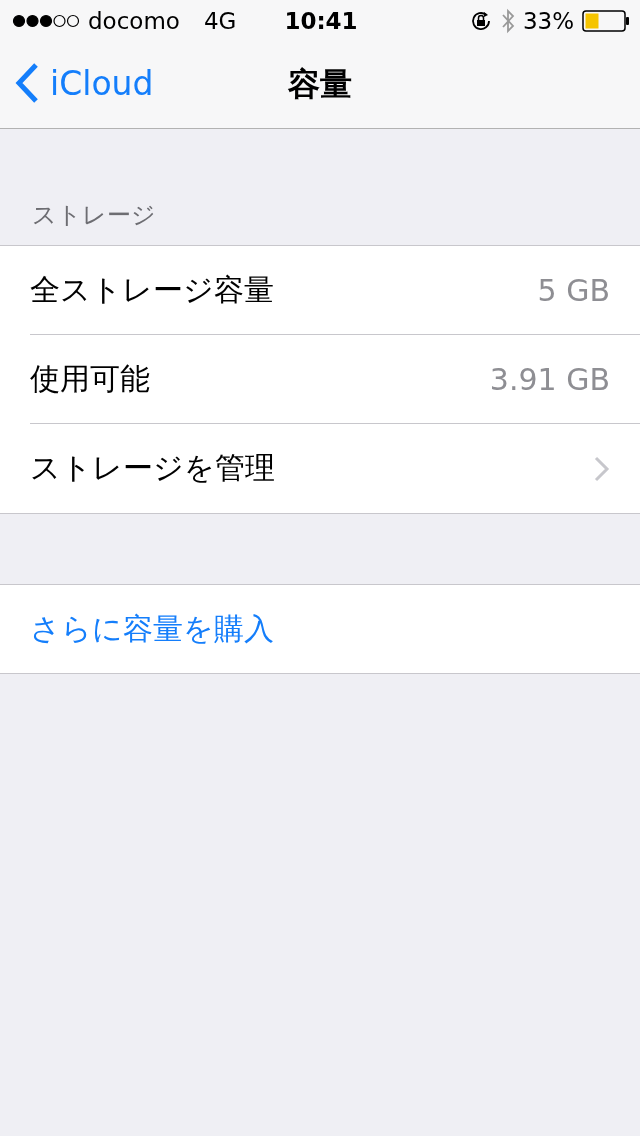 Image resolution: width=640 pixels, height=1136 pixels. What do you see at coordinates (548, 21) in the screenshot?
I see `battery-percent: 33%` at bounding box center [548, 21].